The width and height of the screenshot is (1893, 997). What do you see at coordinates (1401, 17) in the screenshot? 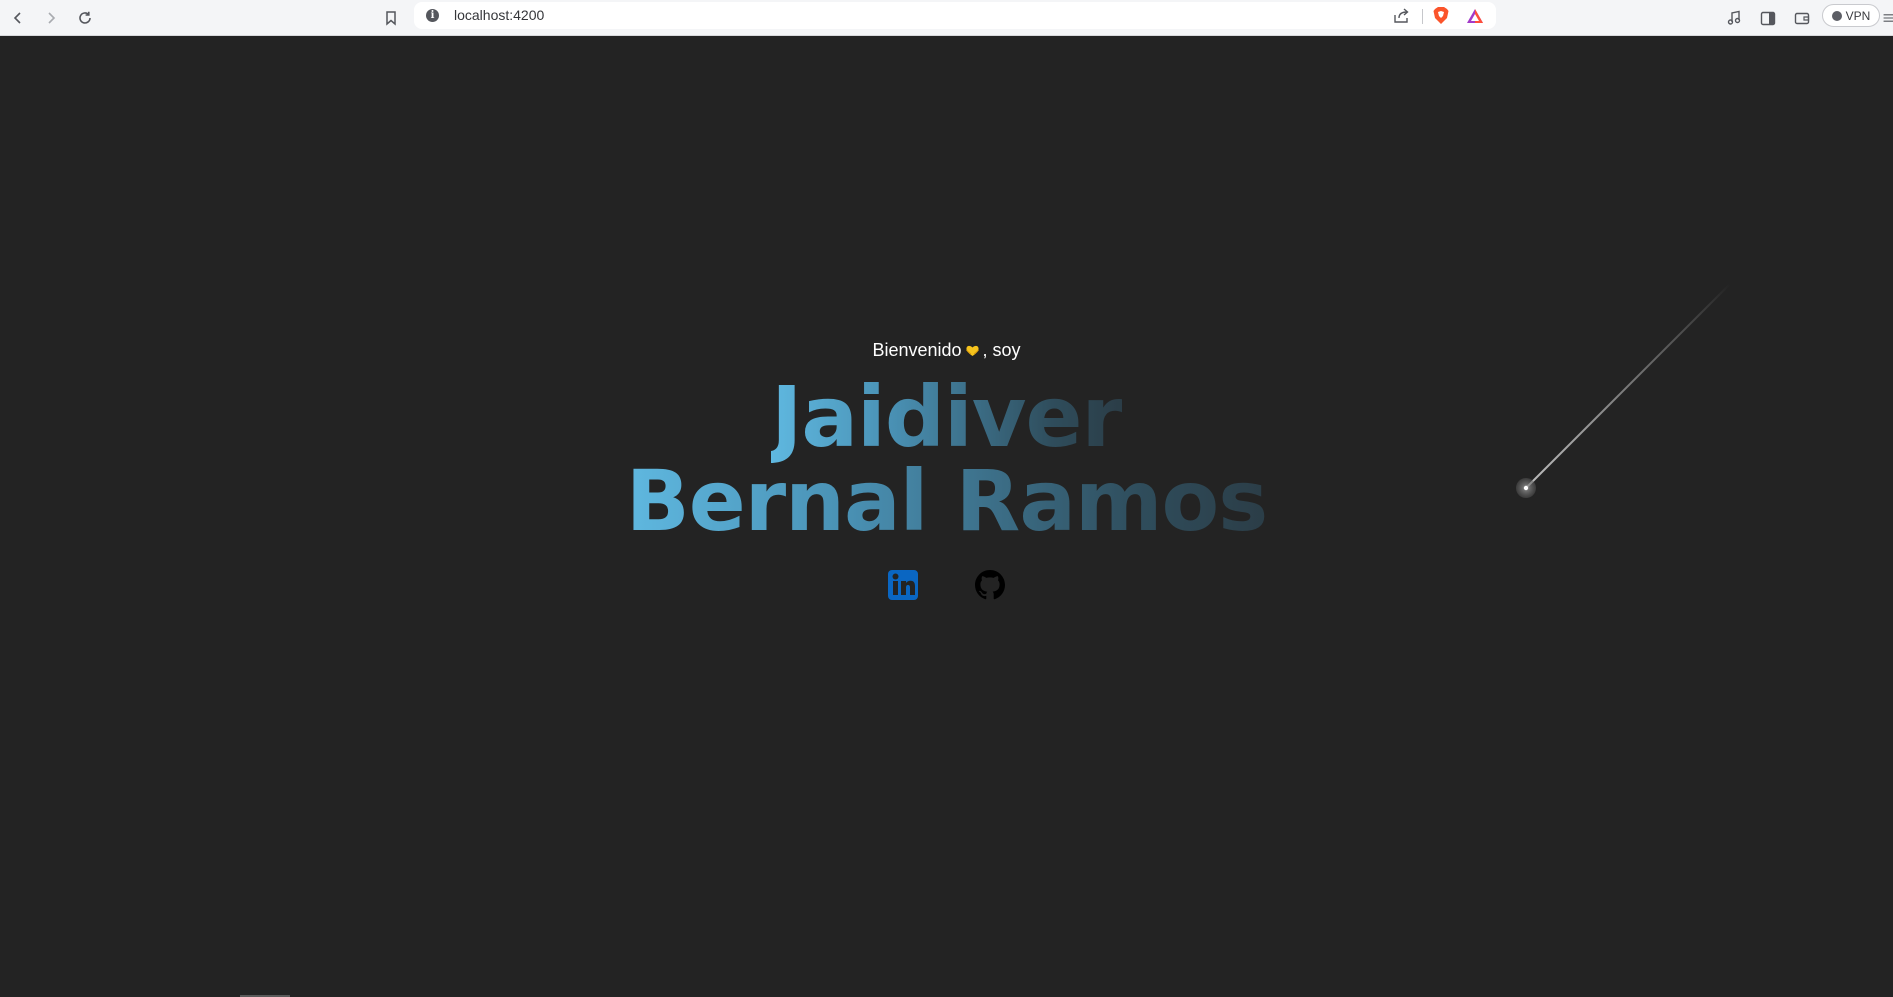
I see `share-icon` at bounding box center [1401, 17].